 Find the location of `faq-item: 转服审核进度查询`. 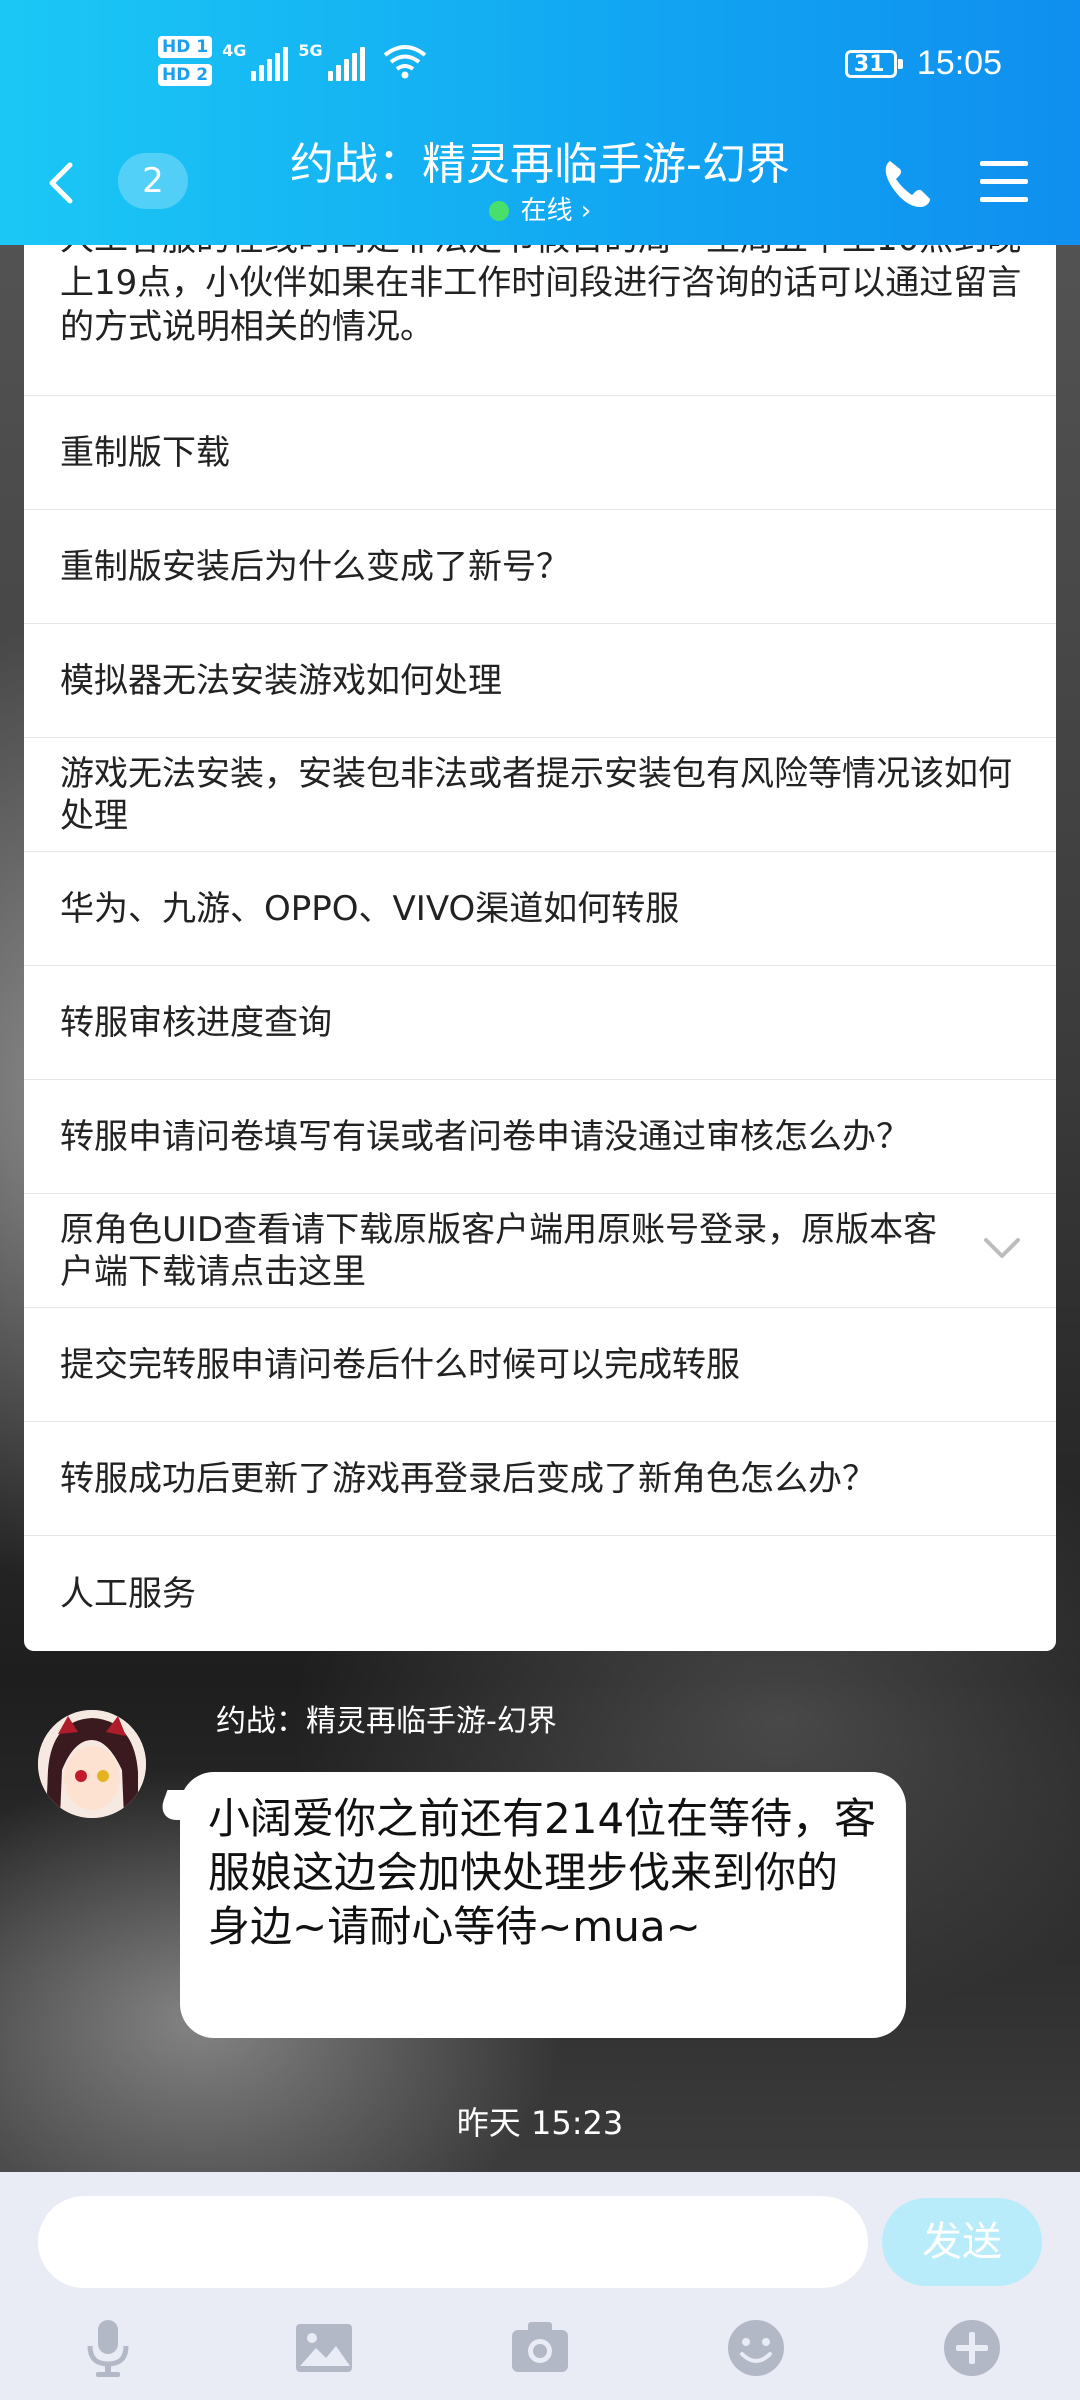

faq-item: 转服审核进度查询 is located at coordinates (540, 1022).